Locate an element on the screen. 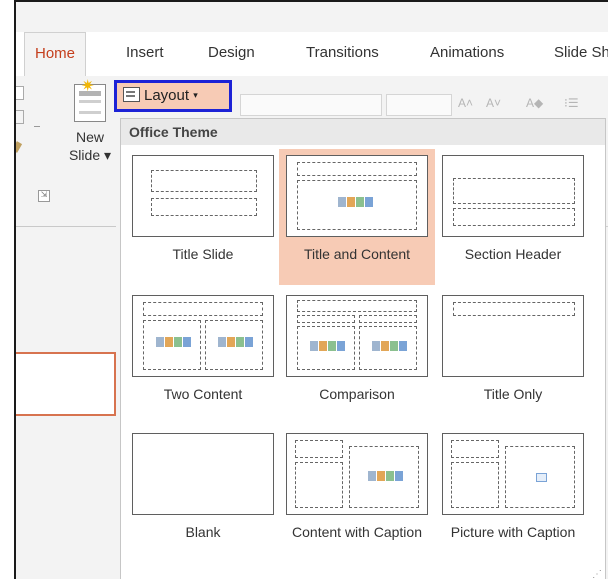  picture-icon is located at coordinates (541, 477).